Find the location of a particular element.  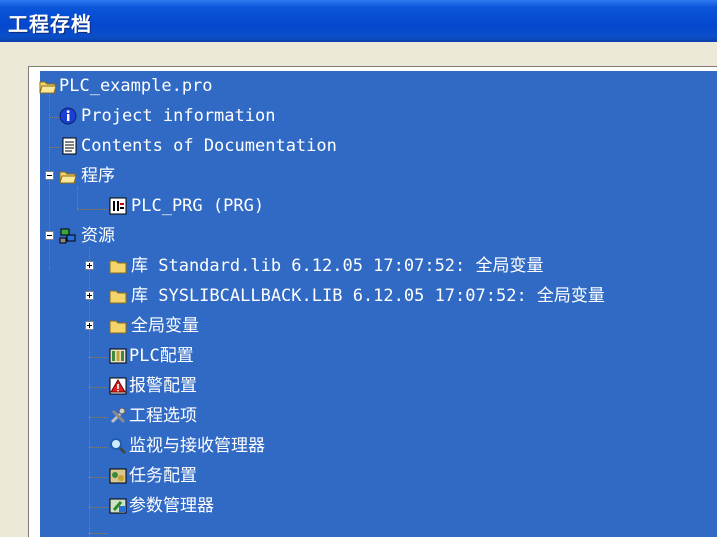

plc-config-icon is located at coordinates (118, 356).